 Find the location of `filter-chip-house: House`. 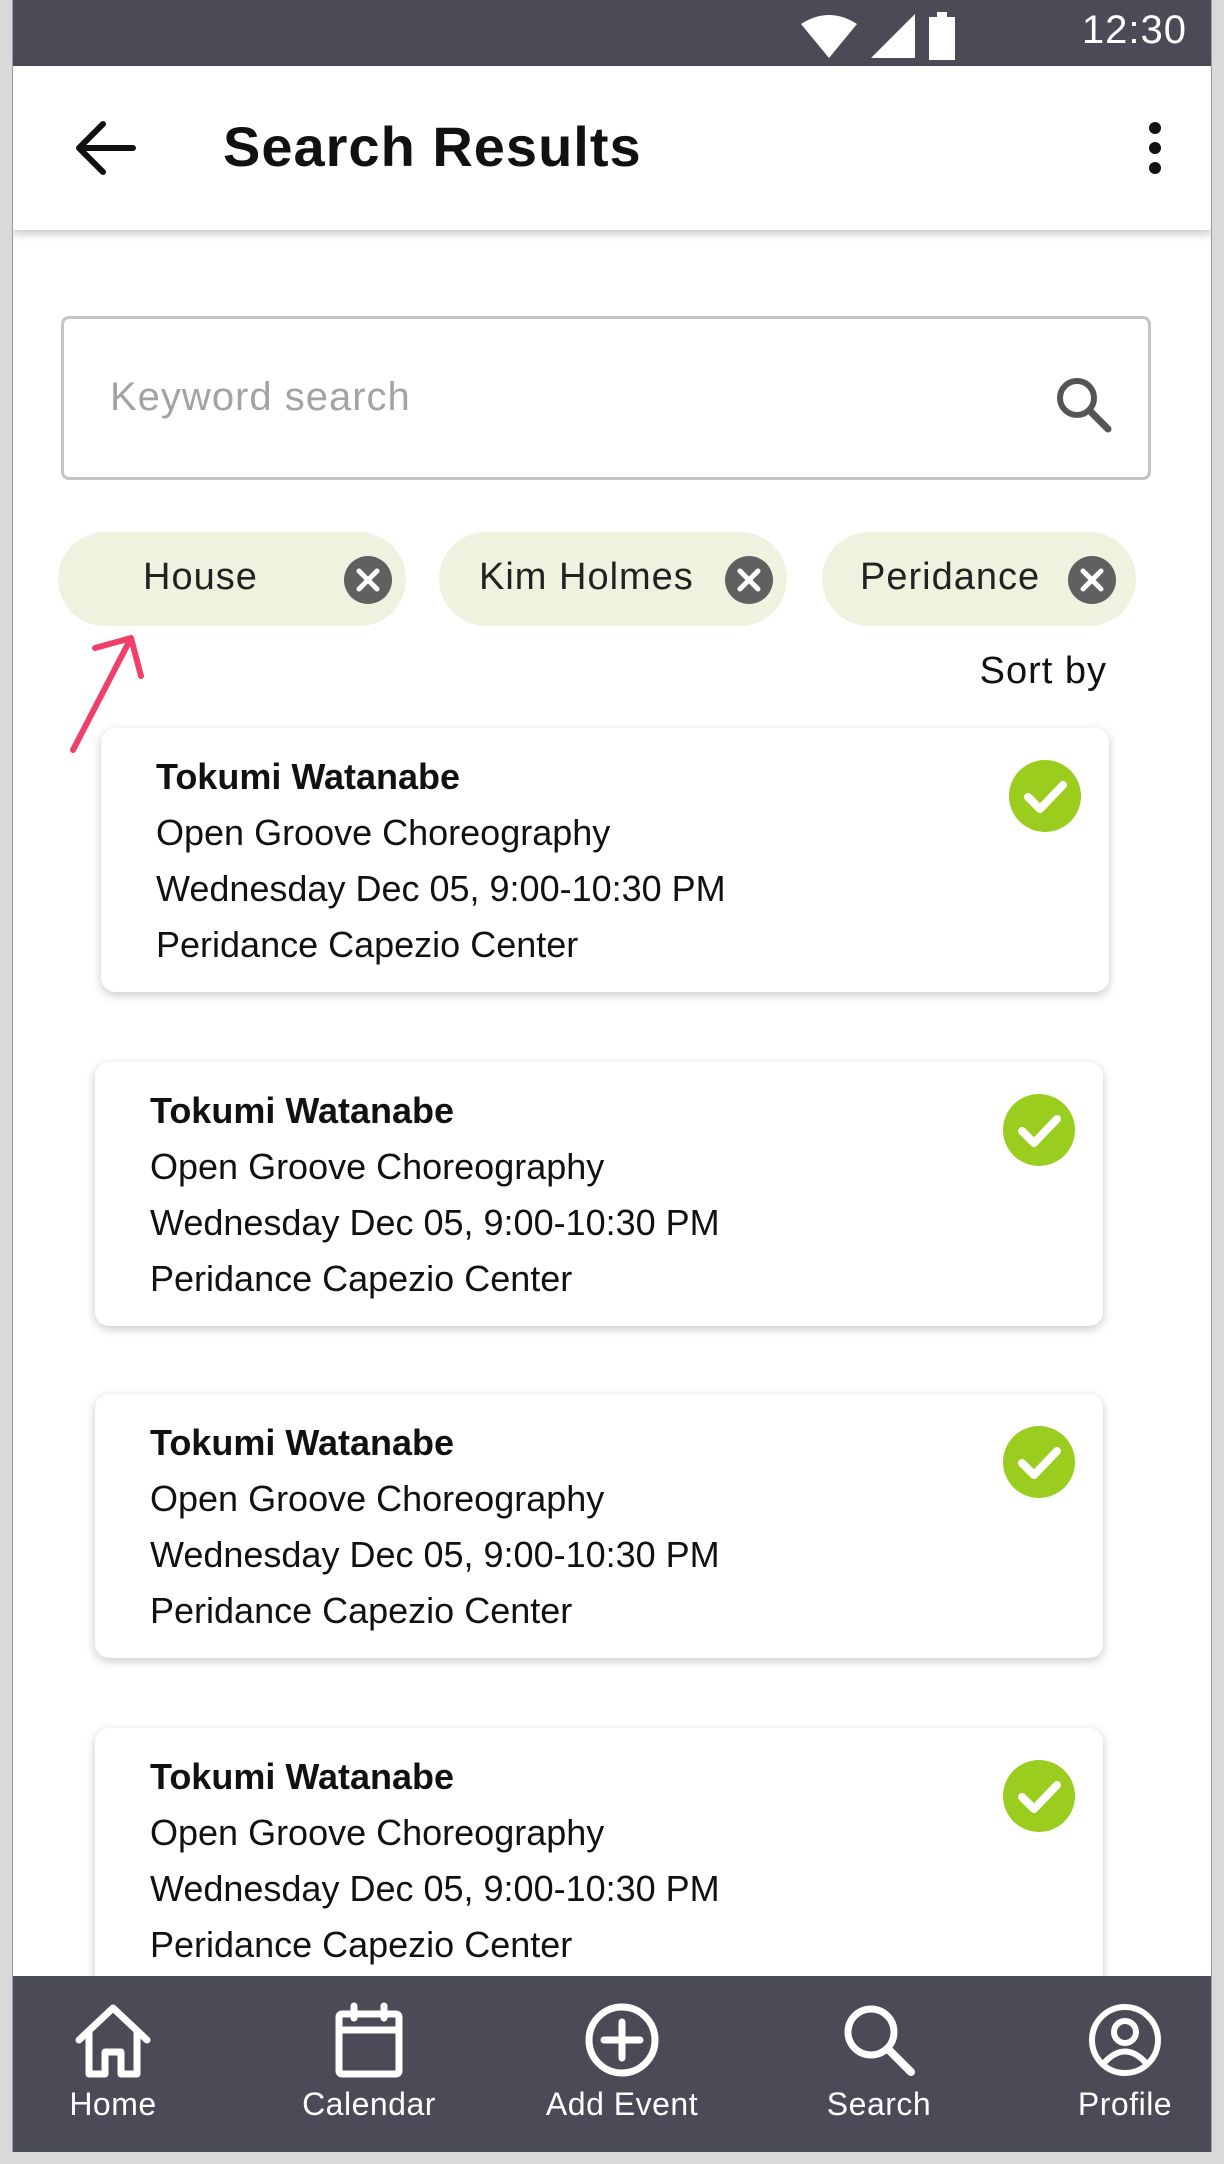

filter-chip-house: House is located at coordinates (232, 579).